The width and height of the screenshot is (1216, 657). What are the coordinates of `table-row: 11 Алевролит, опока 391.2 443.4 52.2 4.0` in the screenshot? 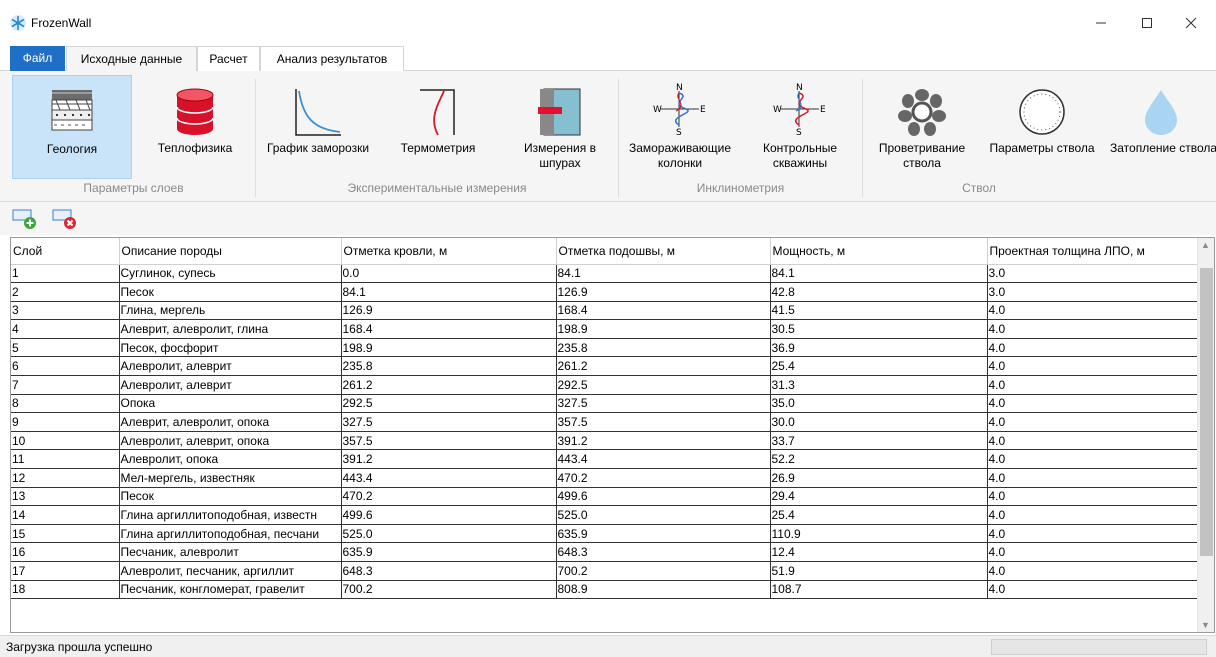 It's located at (605, 459).